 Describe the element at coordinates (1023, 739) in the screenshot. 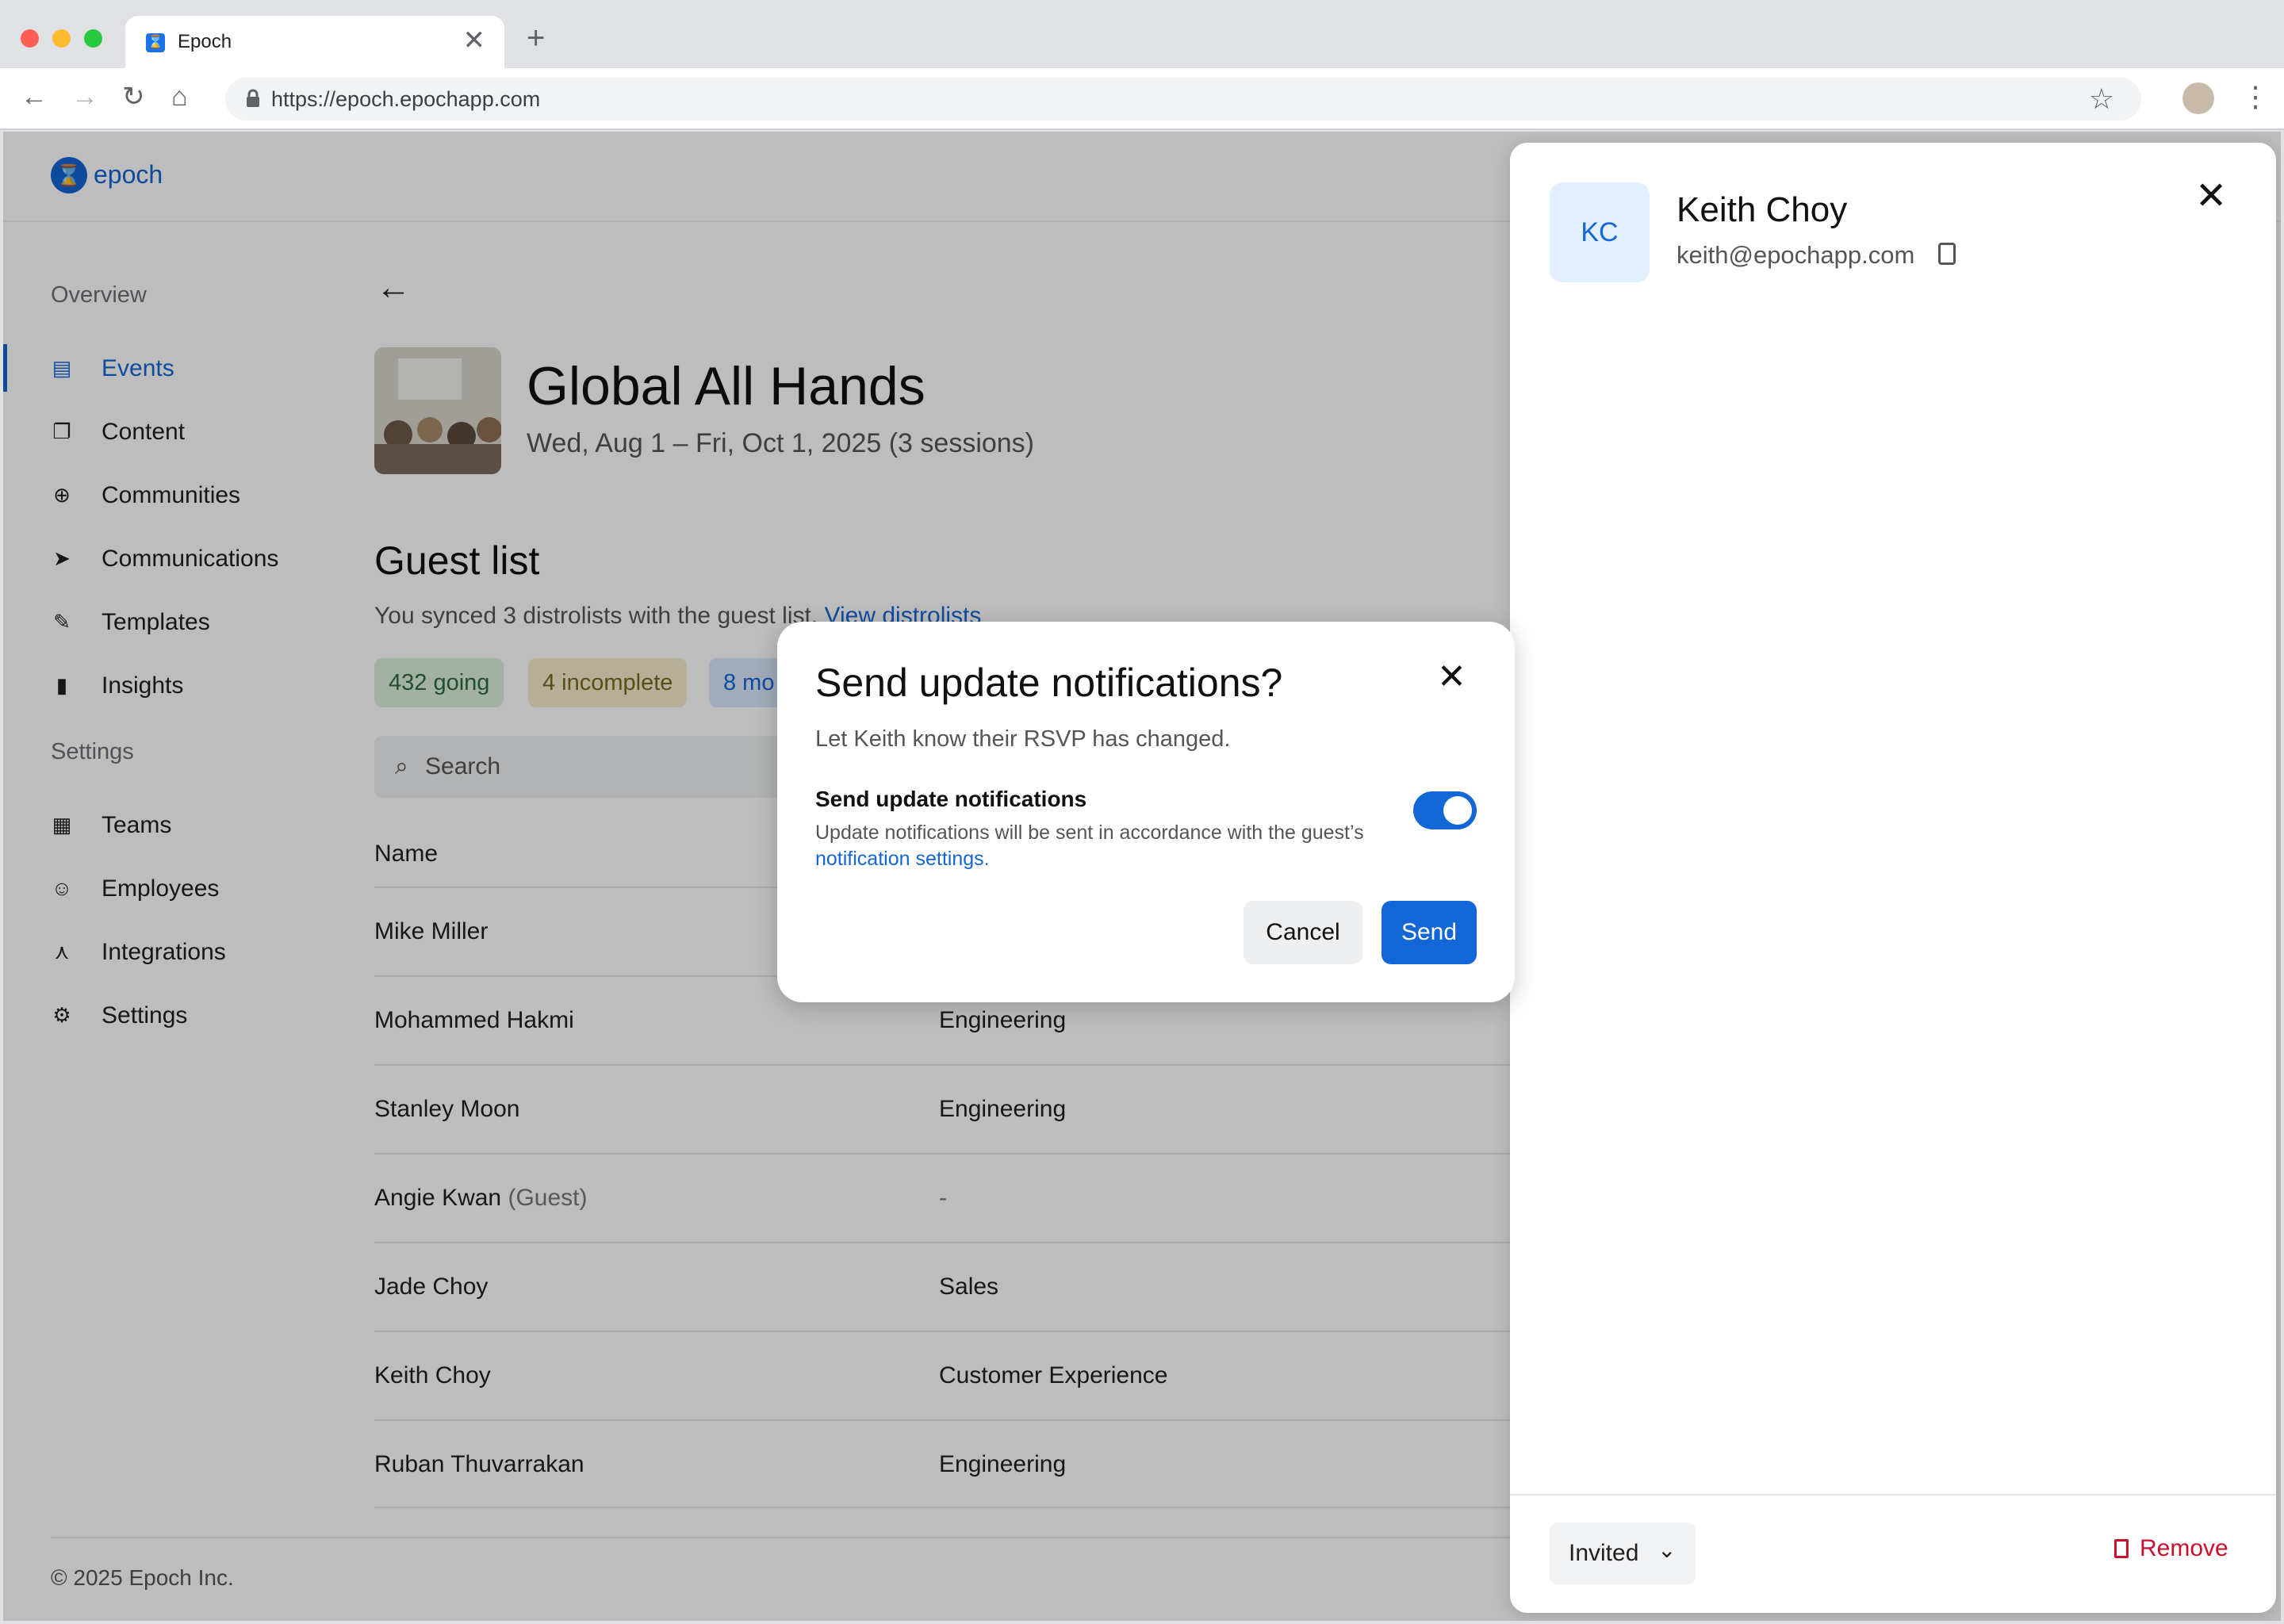

I see `dialog-description: Let Keith know their RSVP has changed.` at that location.